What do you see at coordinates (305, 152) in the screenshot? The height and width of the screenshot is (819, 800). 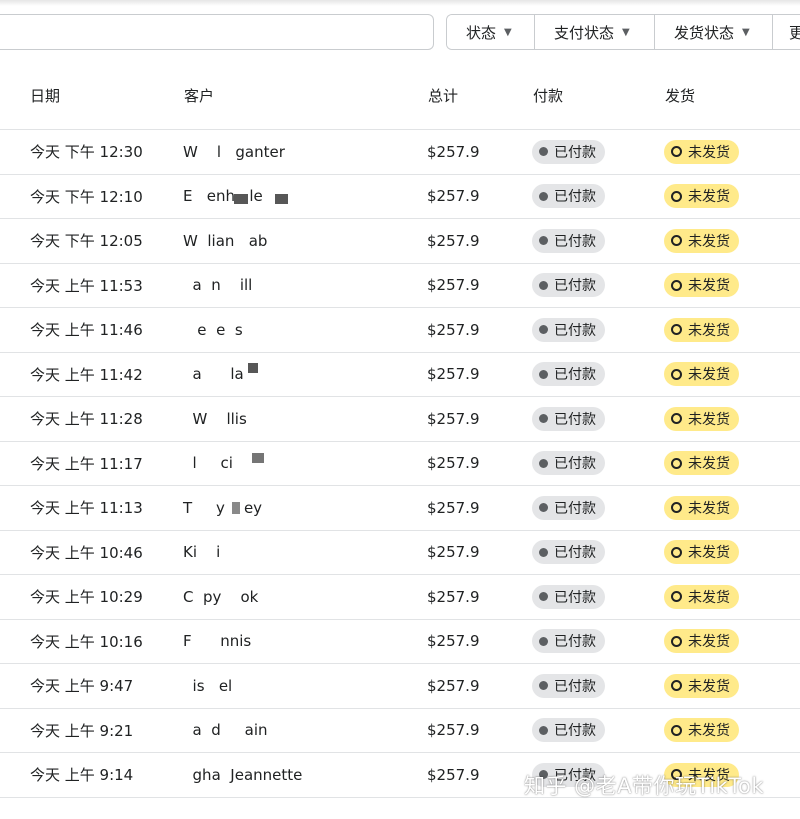 I see `customer-name: W l ganter` at bounding box center [305, 152].